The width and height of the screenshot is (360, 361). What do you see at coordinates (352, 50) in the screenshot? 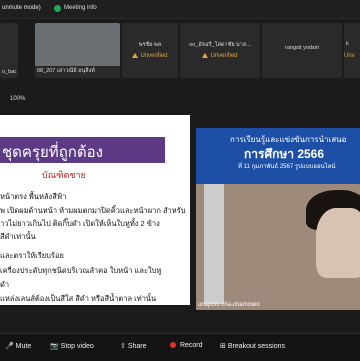
I see `participant-tile: k Unv` at bounding box center [352, 50].